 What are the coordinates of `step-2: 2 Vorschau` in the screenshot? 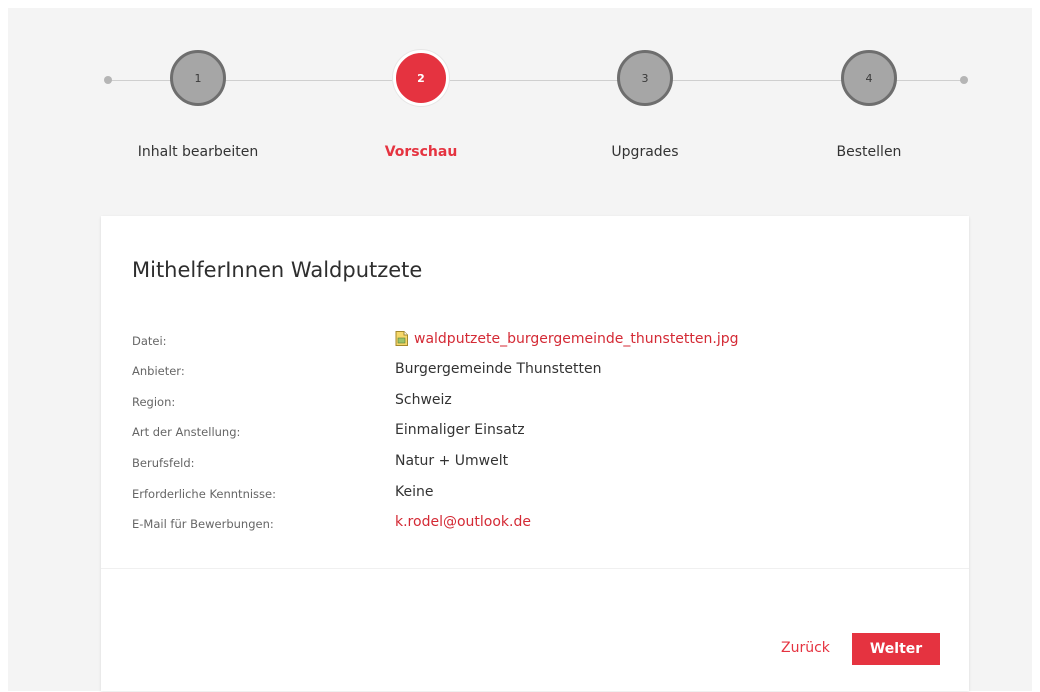 It's located at (421, 105).